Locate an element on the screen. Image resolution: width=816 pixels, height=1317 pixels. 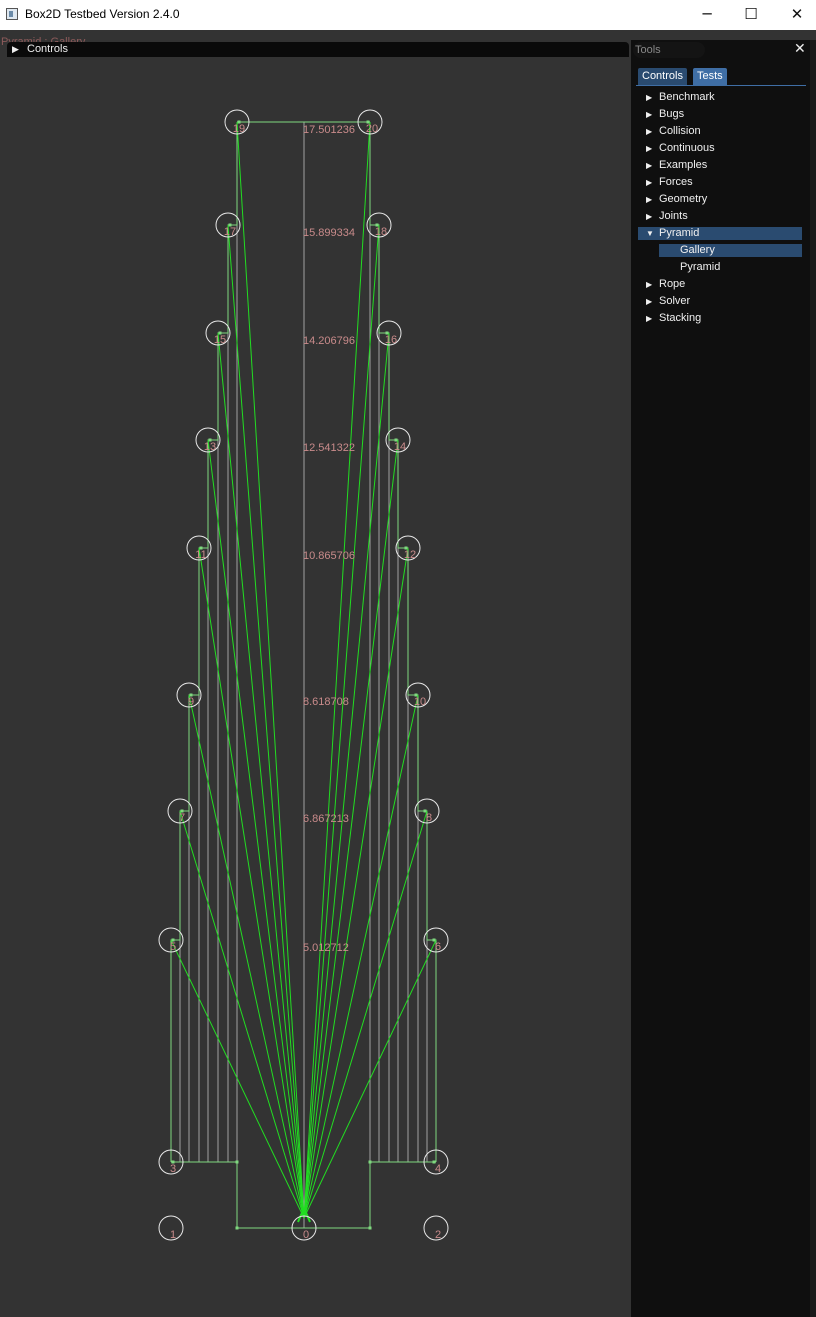
tab-underline is located at coordinates (721, 85).